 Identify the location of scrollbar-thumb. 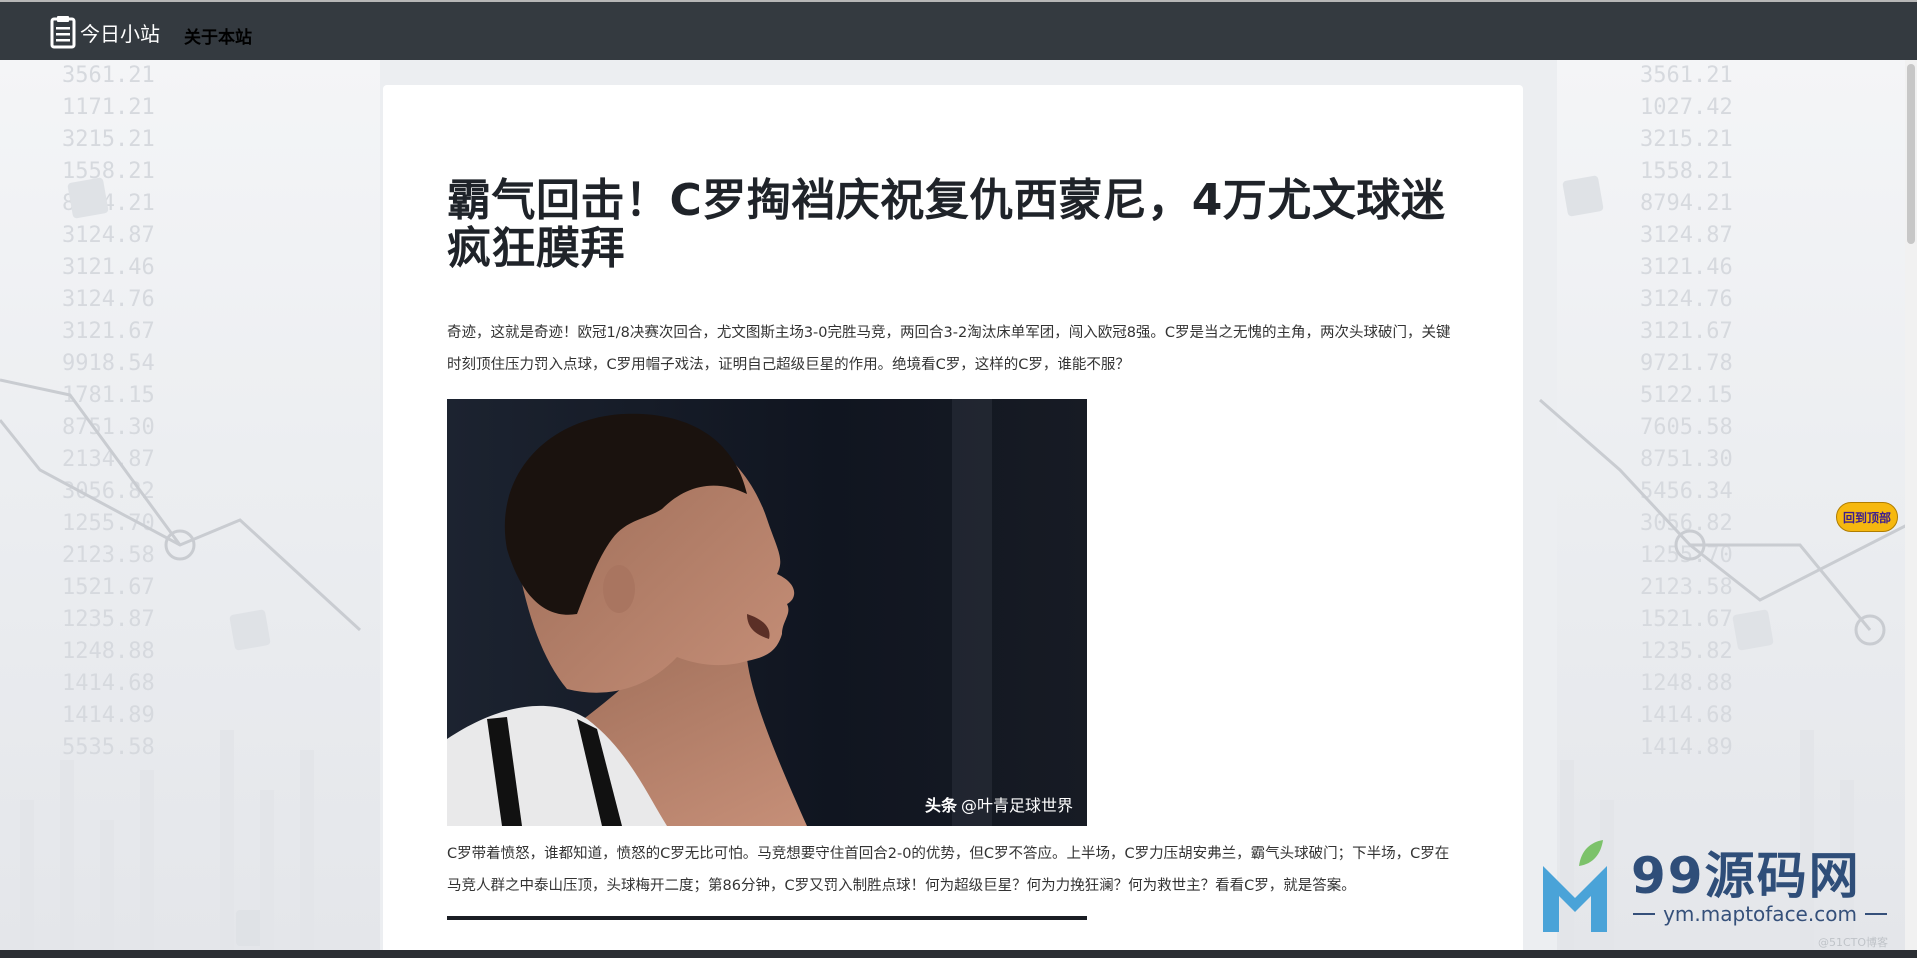
(1911, 154).